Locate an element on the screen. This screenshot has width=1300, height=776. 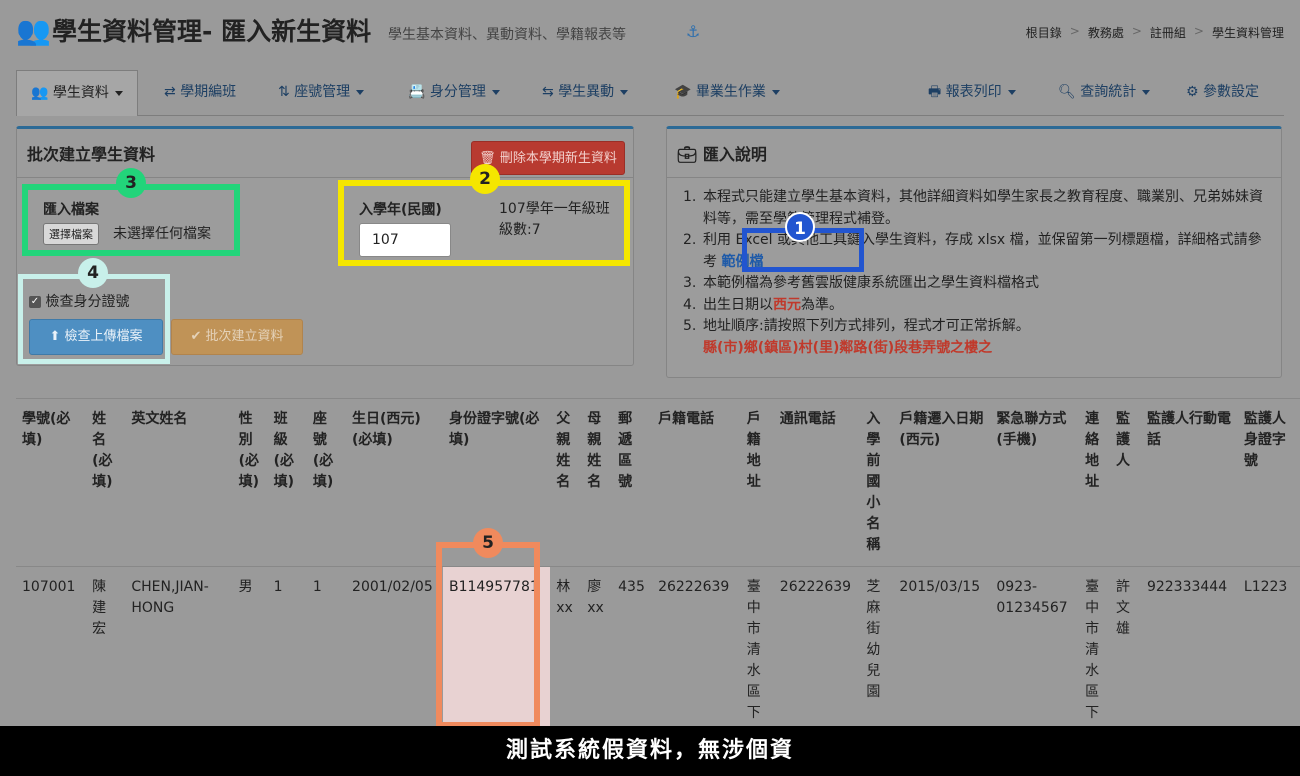
info-panel-title: 💼︎ 匯入說明 is located at coordinates (722, 154).